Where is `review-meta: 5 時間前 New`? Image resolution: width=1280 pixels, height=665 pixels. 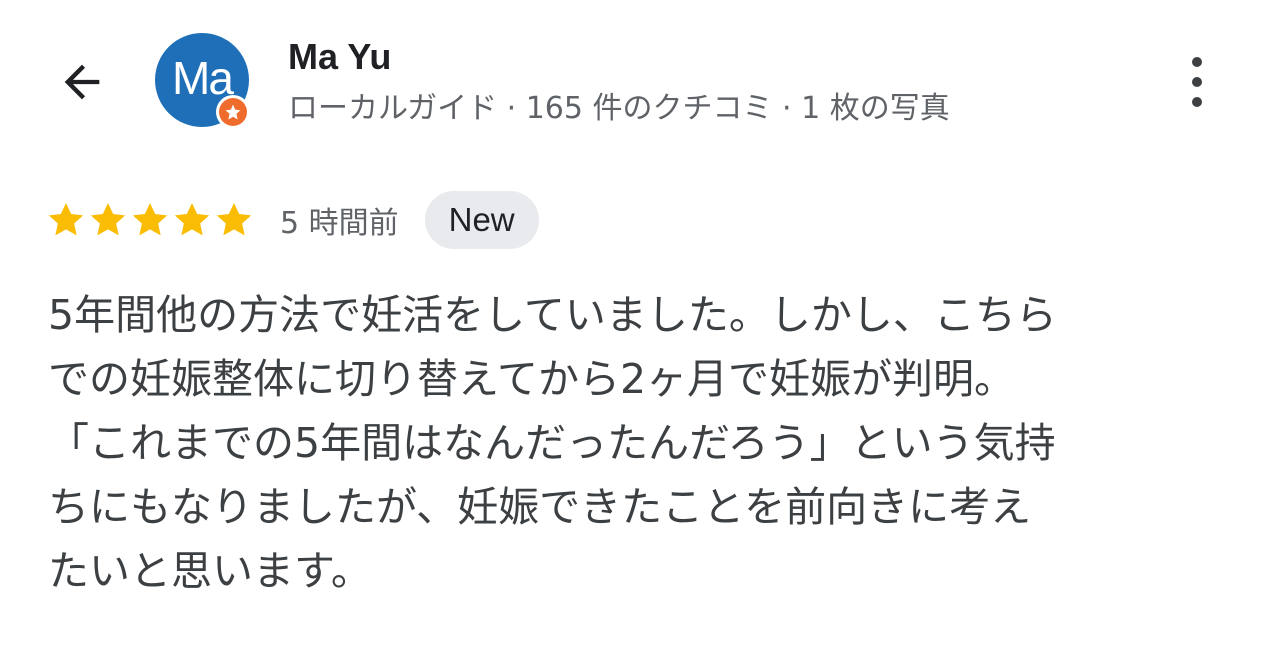 review-meta: 5 時間前 New is located at coordinates (292, 220).